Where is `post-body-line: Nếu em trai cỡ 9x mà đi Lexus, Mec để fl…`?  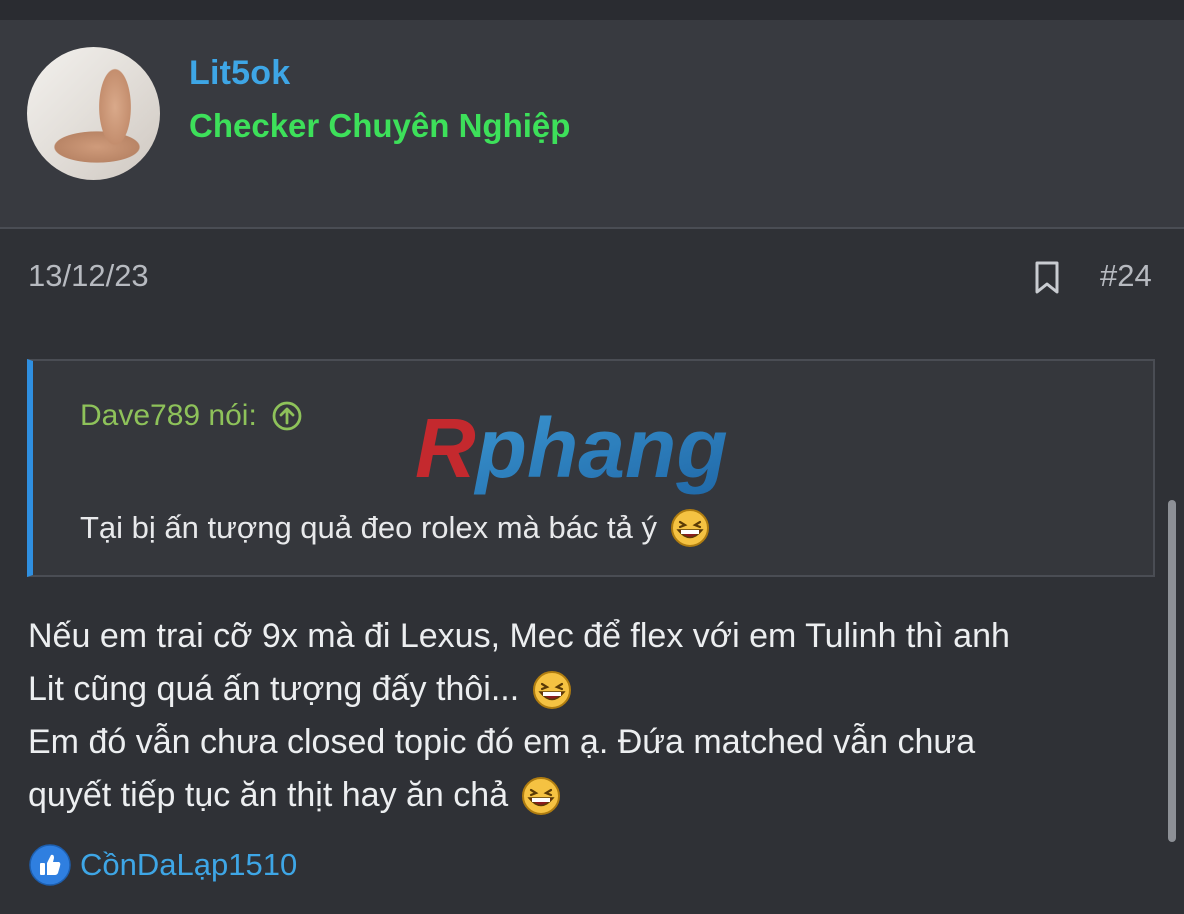 post-body-line: Nếu em trai cỡ 9x mà đi Lexus, Mec để fl… is located at coordinates (588, 636).